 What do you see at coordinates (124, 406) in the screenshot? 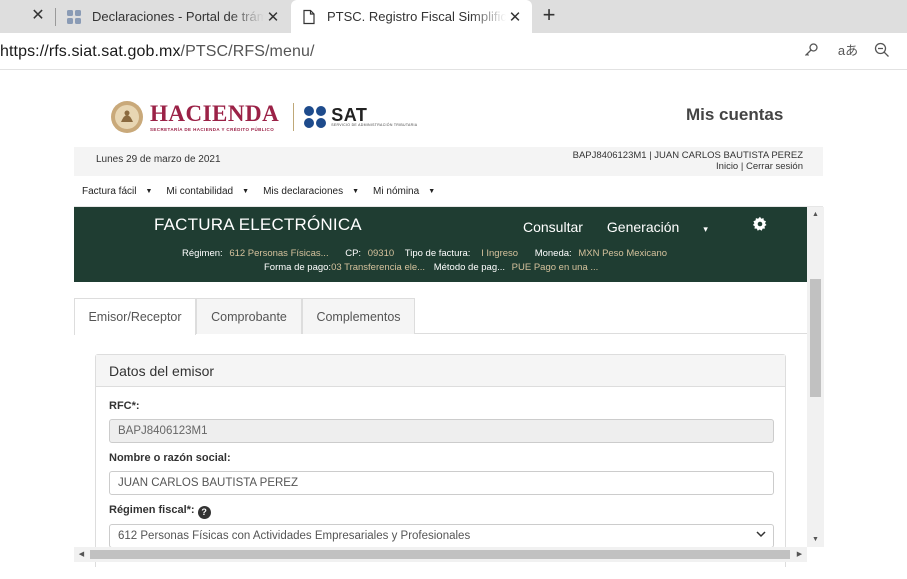
I see `rfc-label: RFC*:` at bounding box center [124, 406].